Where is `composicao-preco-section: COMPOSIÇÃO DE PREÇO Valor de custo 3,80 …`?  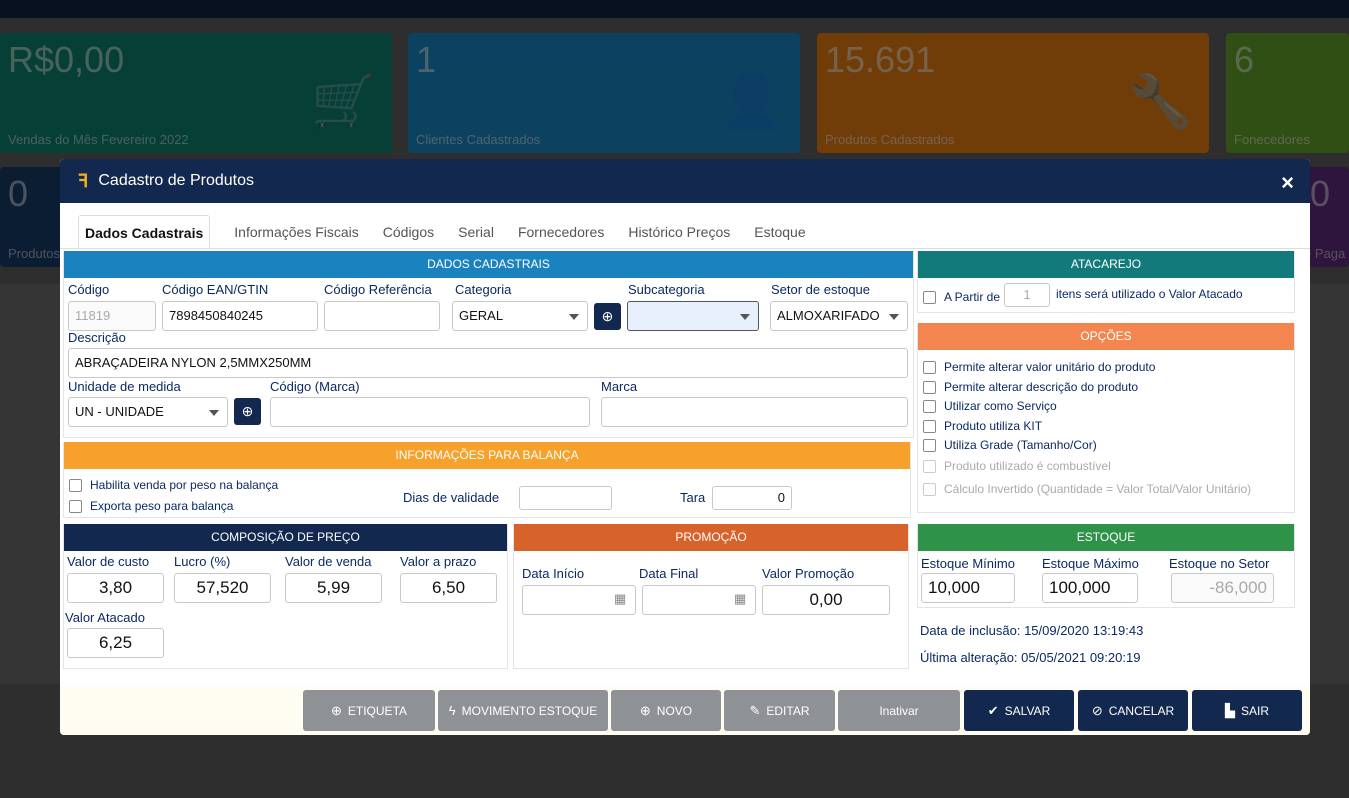
composicao-preco-section: COMPOSIÇÃO DE PREÇO Valor de custo 3,80 … is located at coordinates (285, 596).